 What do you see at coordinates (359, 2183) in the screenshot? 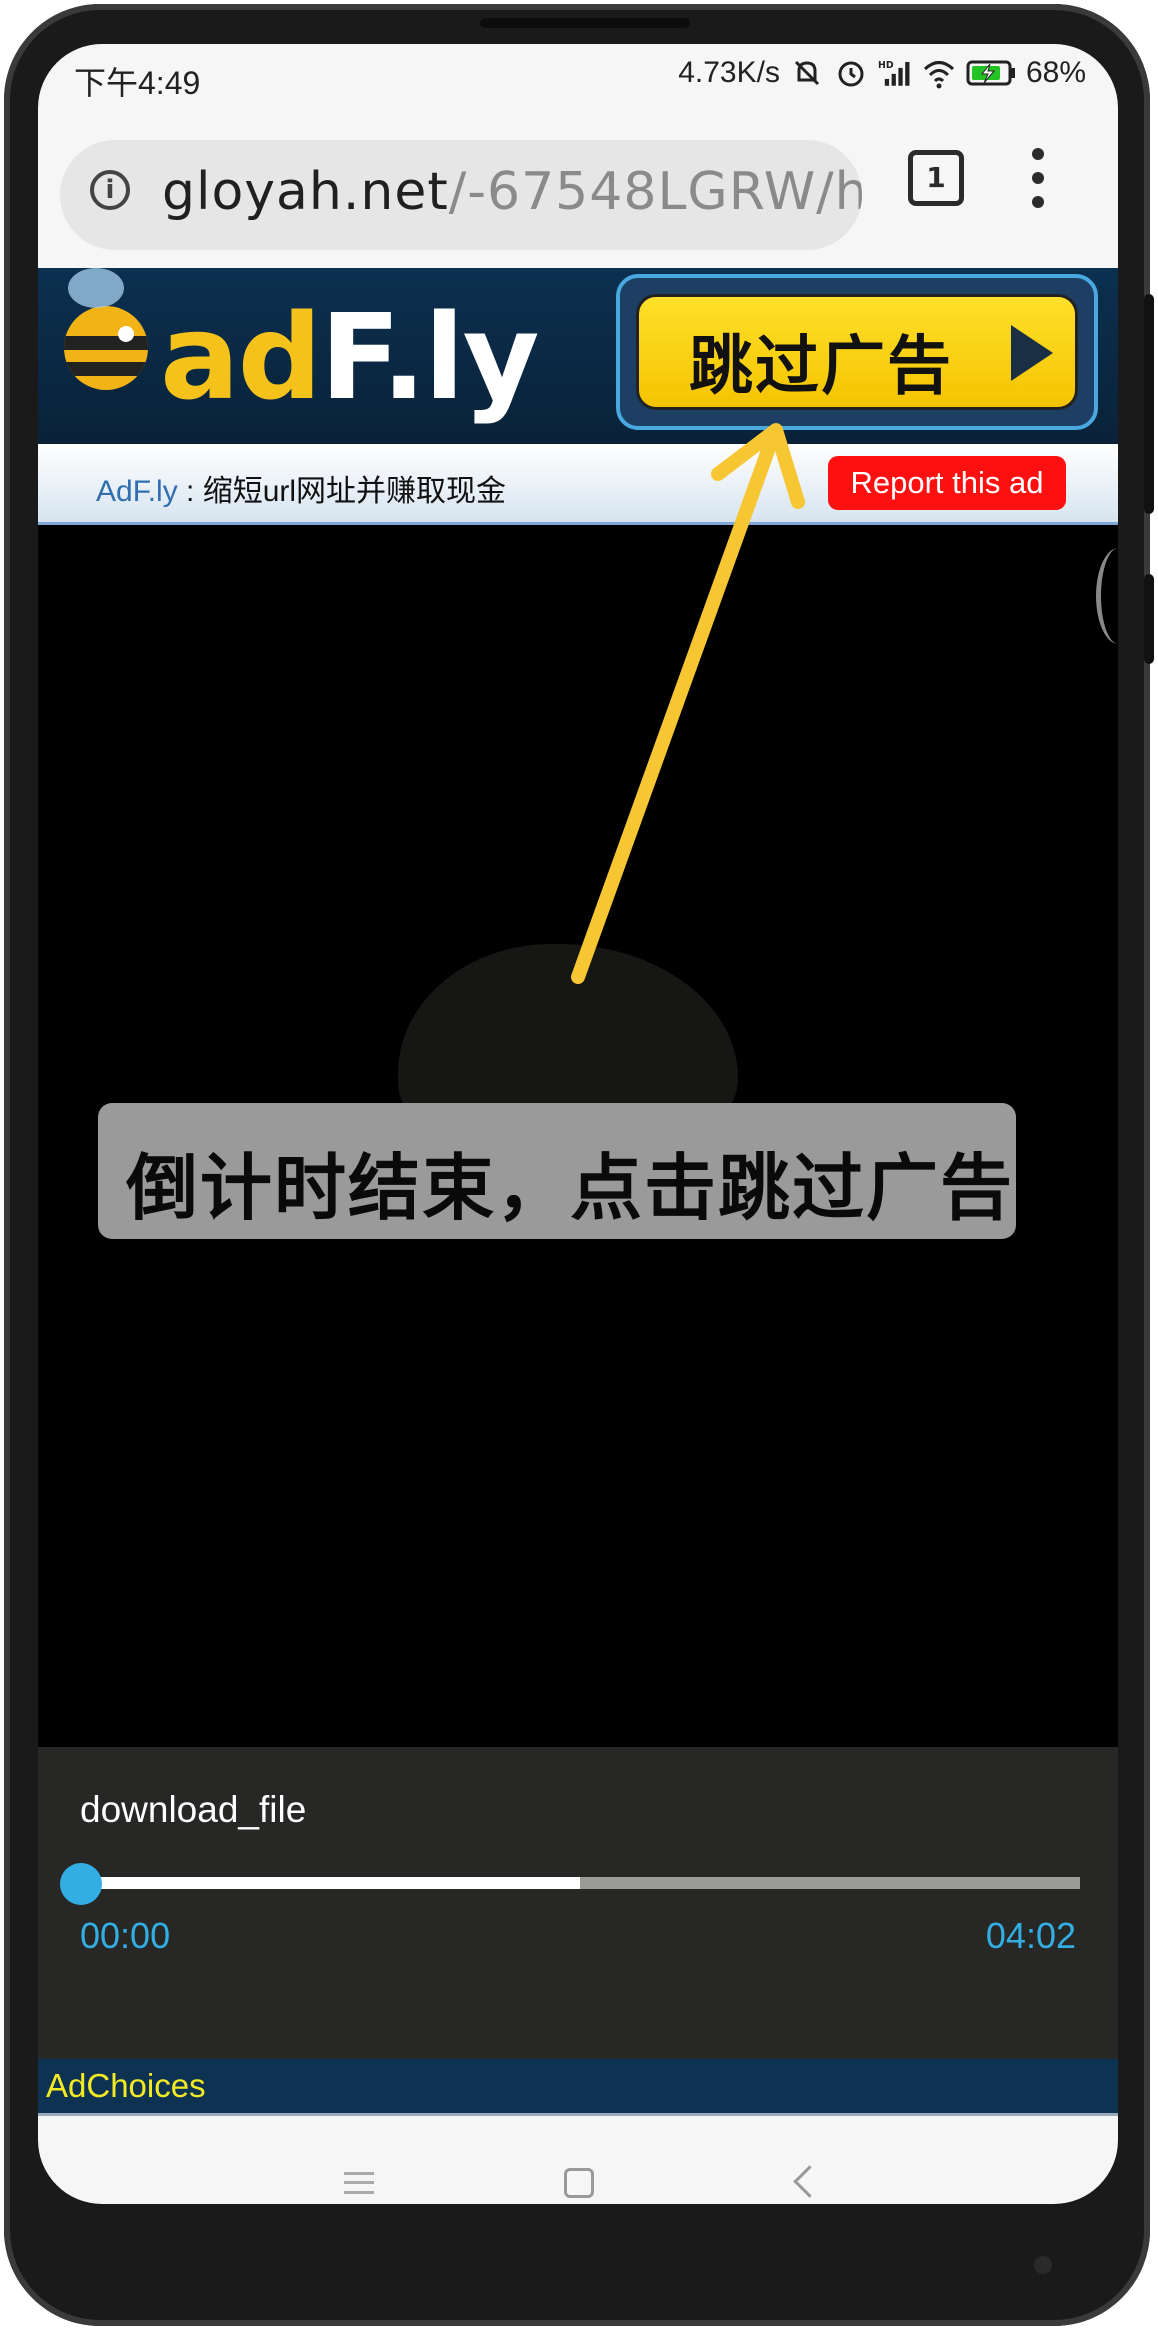
I see `nav-menu-icon` at bounding box center [359, 2183].